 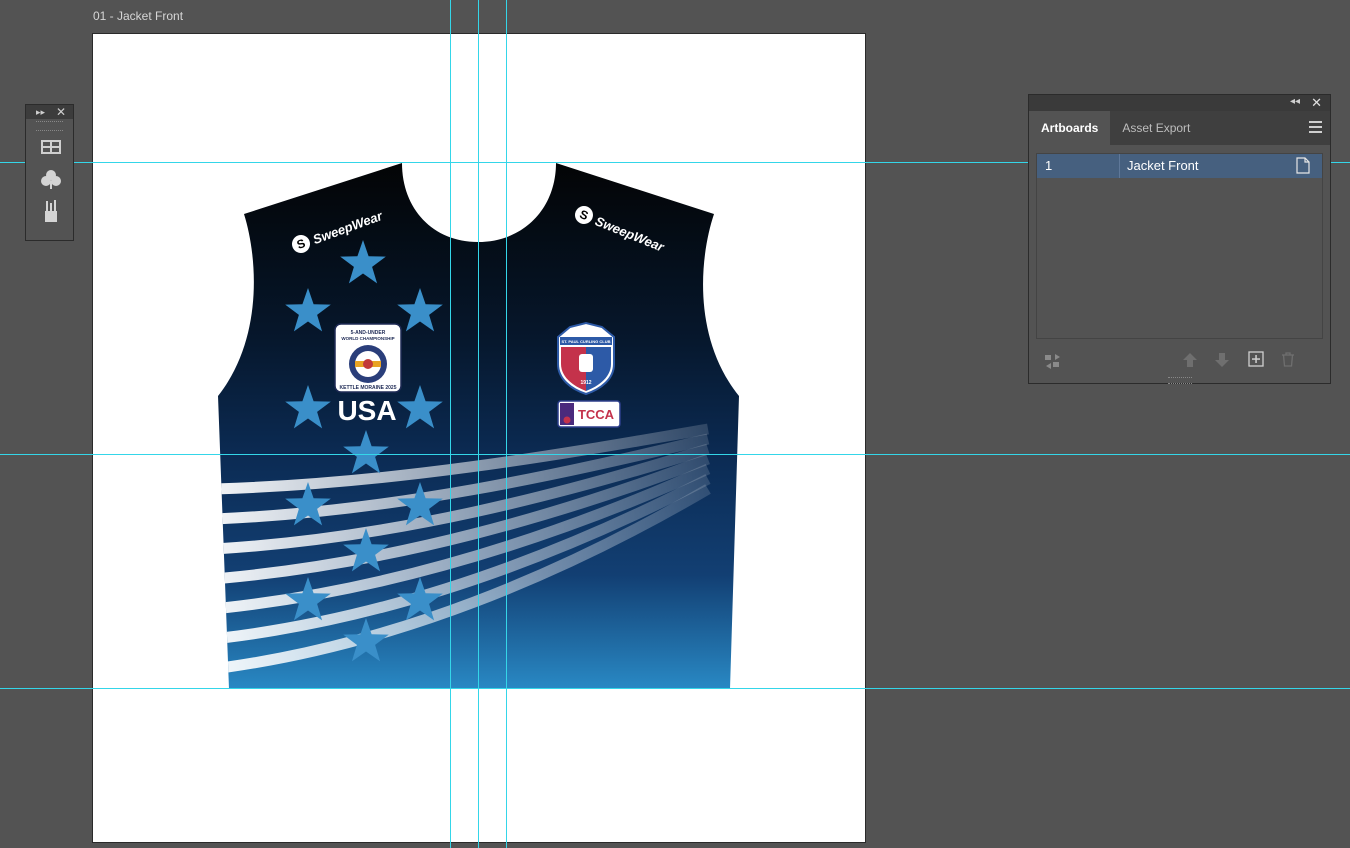 What do you see at coordinates (1303, 167) in the screenshot?
I see `artboard-options-icon` at bounding box center [1303, 167].